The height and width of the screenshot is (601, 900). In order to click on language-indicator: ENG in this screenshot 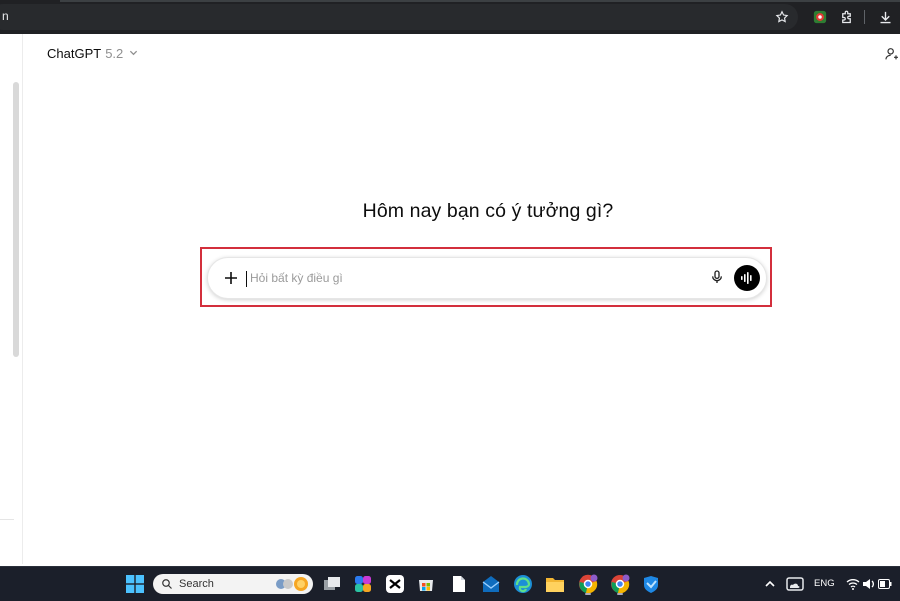, I will do `click(824, 583)`.